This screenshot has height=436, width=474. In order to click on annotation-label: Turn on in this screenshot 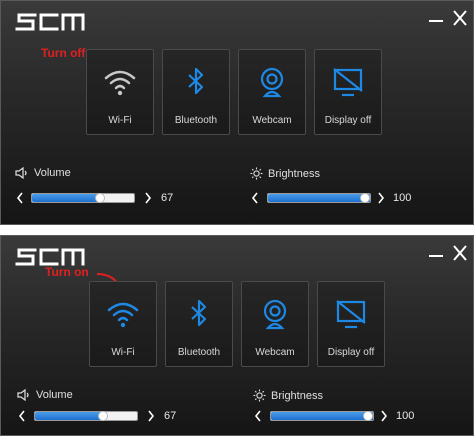, I will do `click(67, 272)`.